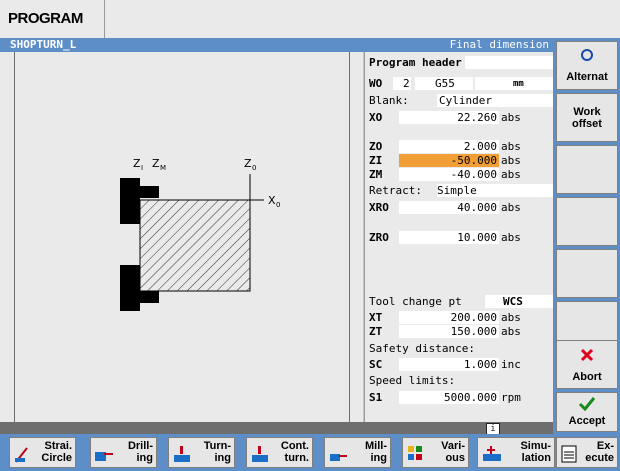 The width and height of the screenshot is (620, 471). I want to click on z0-label: Z, so click(248, 163).